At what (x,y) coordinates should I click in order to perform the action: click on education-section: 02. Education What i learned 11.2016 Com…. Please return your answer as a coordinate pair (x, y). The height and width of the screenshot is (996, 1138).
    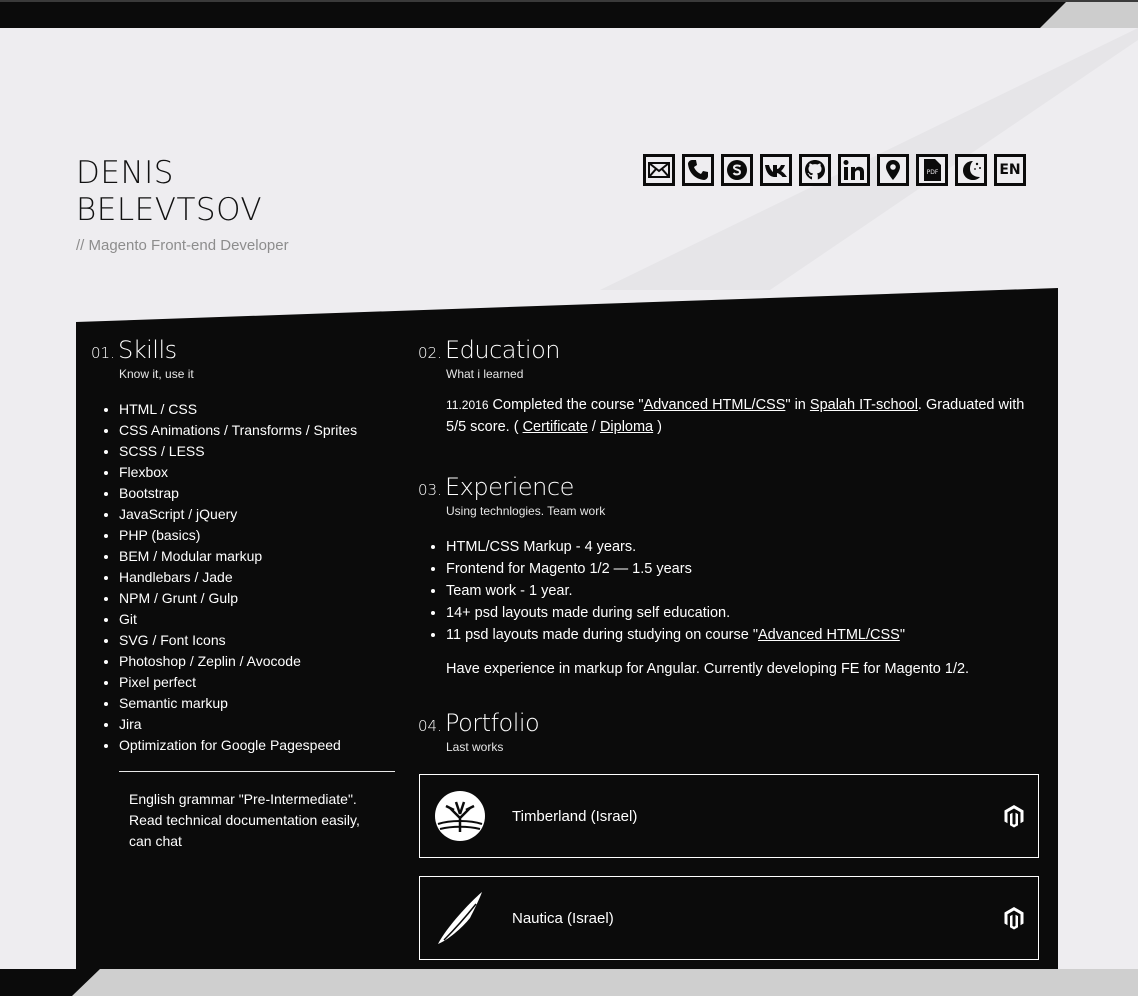
    Looking at the image, I should click on (730, 387).